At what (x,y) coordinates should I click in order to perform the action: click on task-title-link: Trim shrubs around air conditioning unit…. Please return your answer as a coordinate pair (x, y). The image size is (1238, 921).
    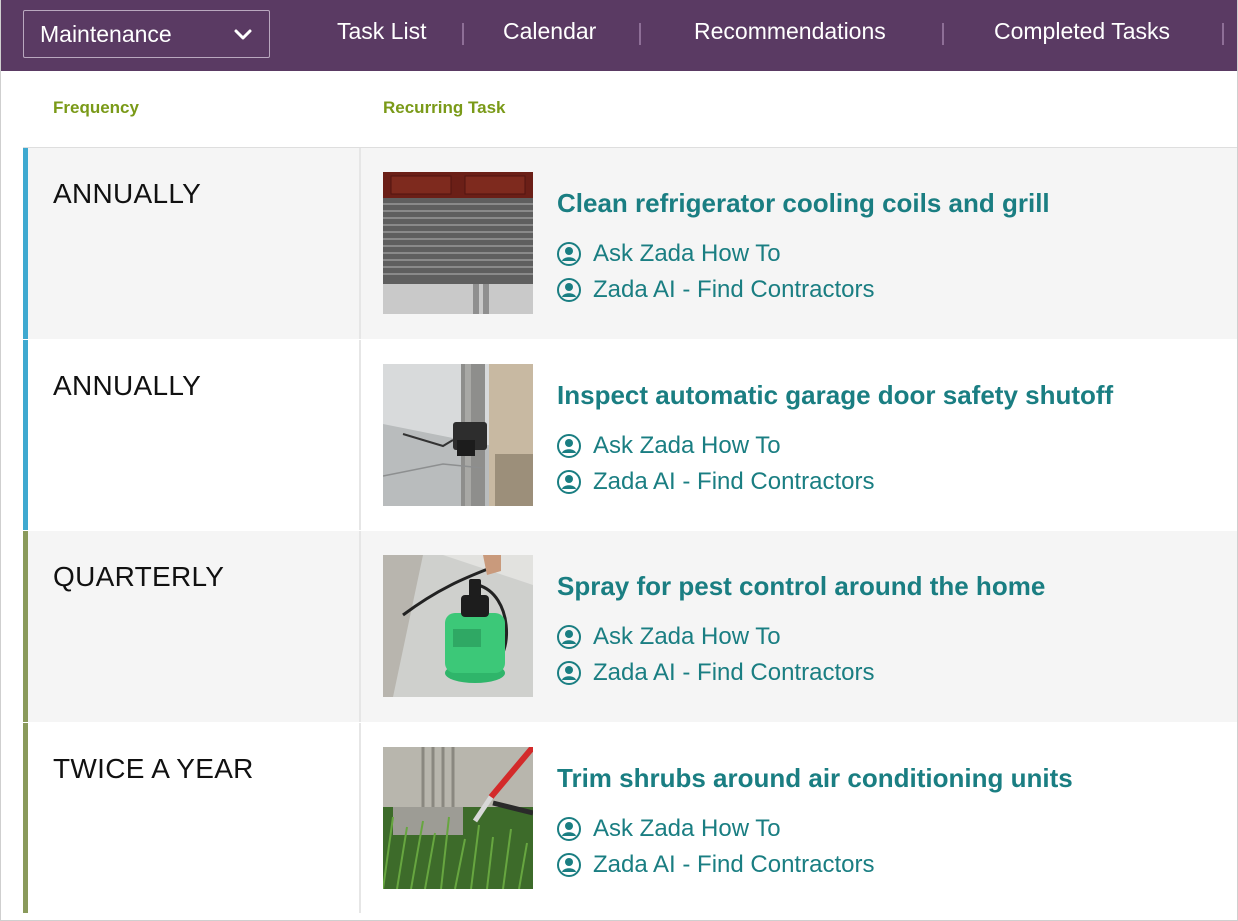
    Looking at the image, I should click on (815, 778).